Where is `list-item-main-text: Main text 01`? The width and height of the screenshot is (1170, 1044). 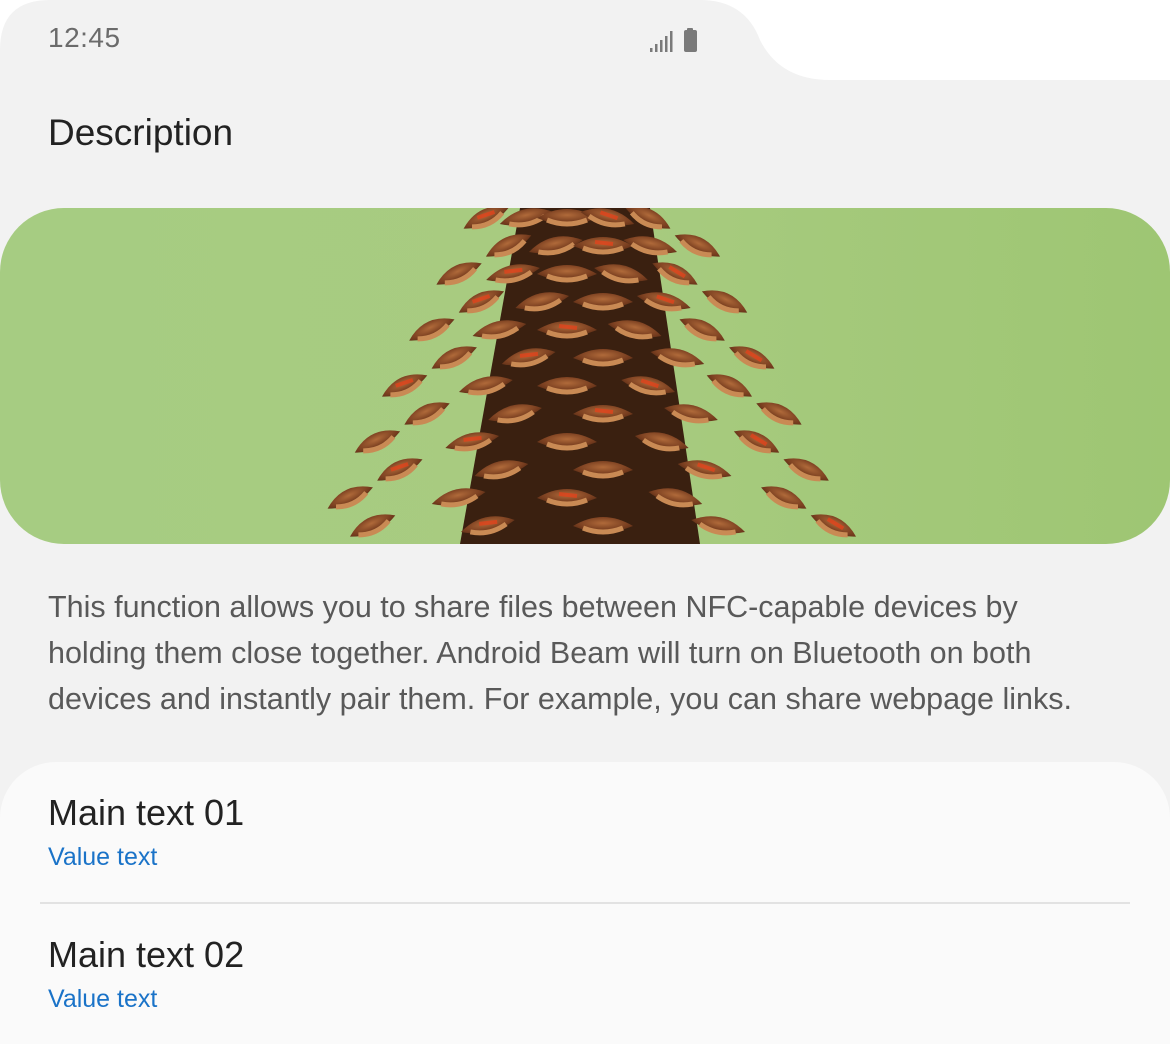
list-item-main-text: Main text 01 is located at coordinates (146, 812).